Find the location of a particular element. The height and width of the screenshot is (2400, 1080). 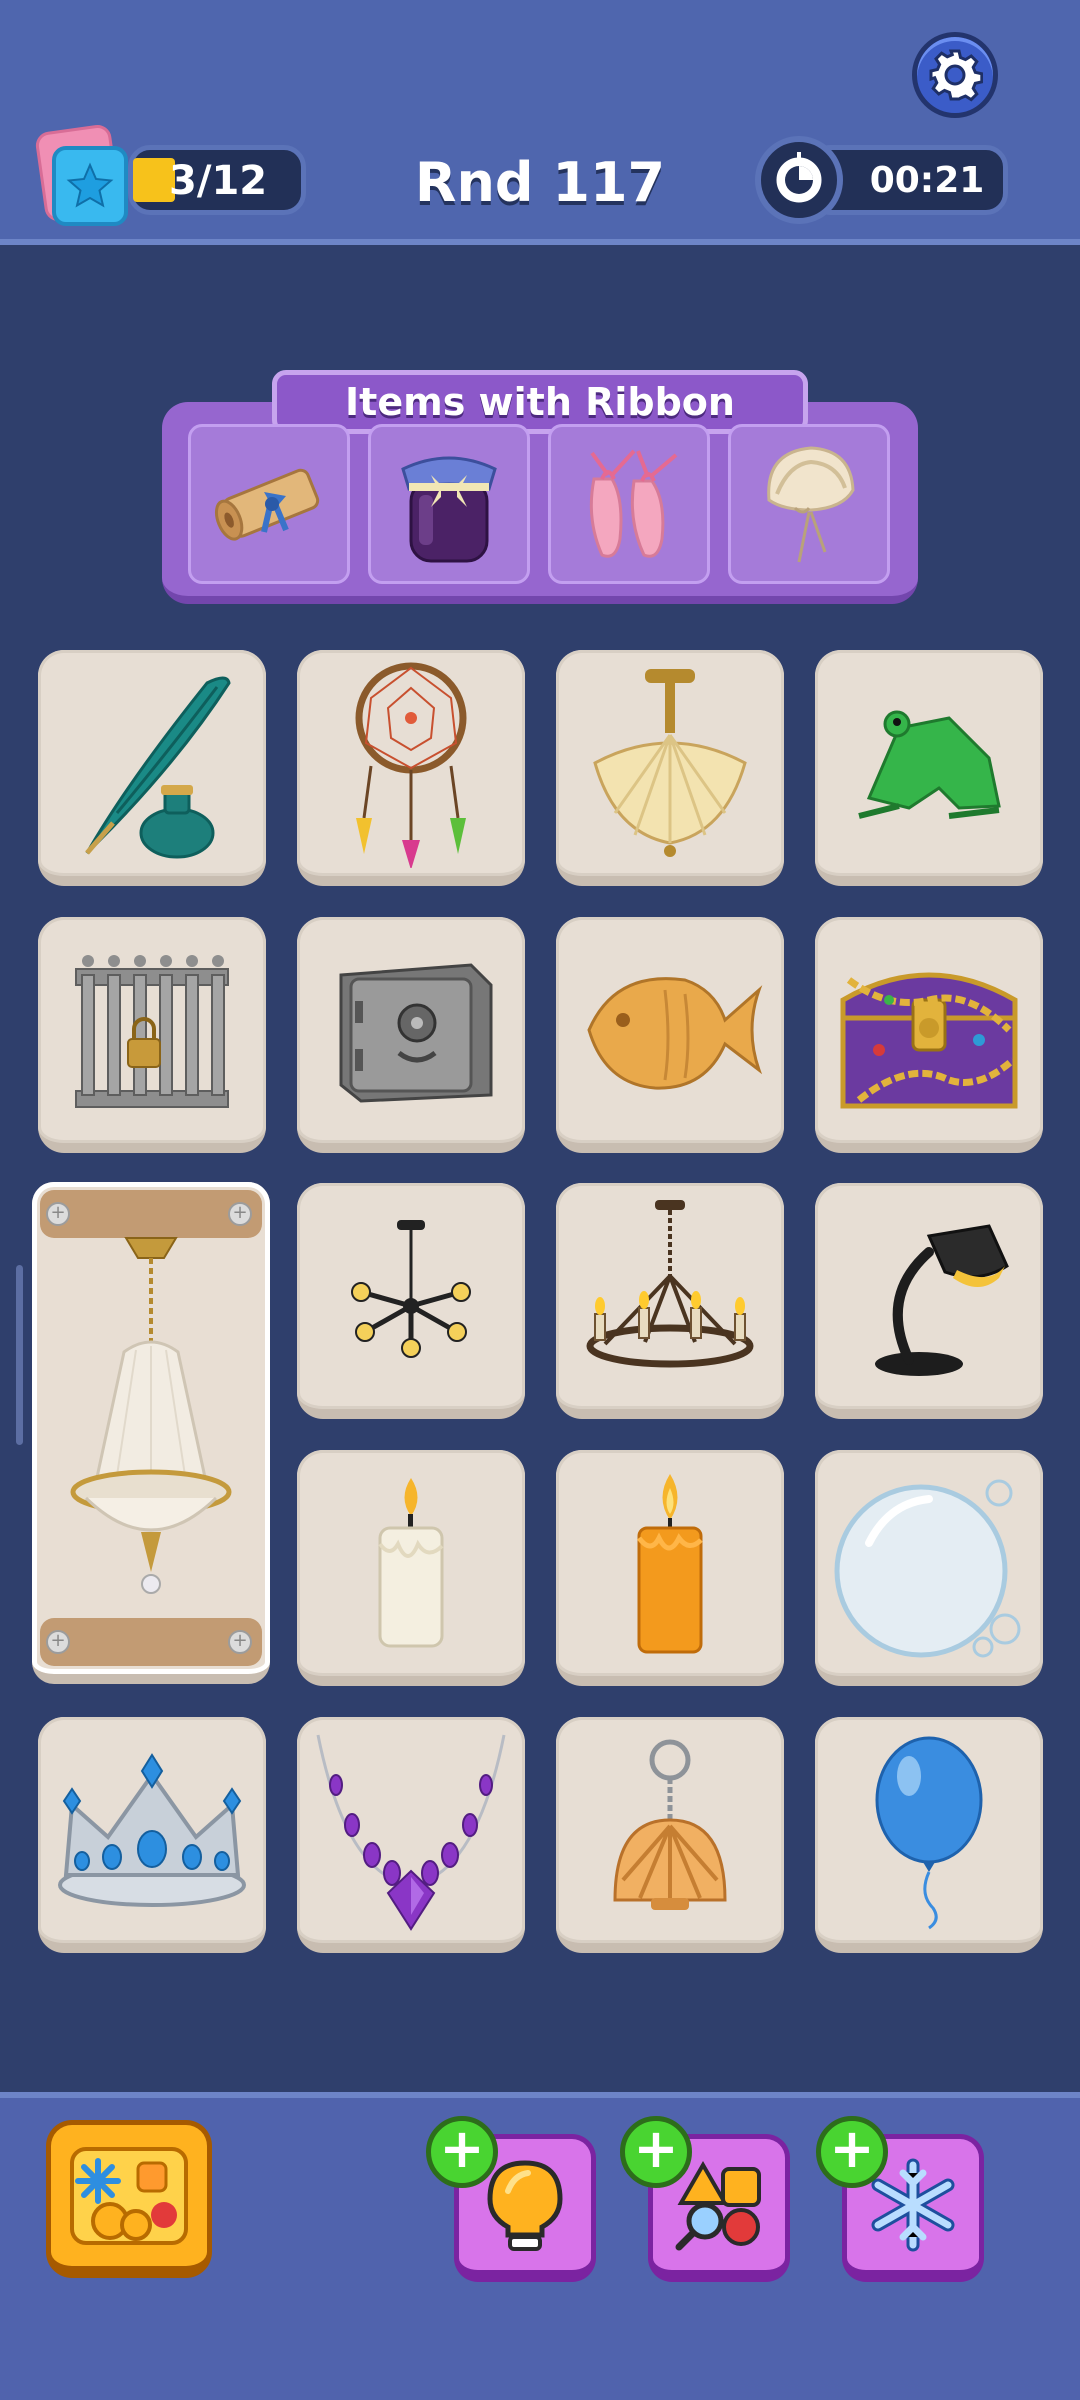

add-hint-button: + is located at coordinates (462, 2152).